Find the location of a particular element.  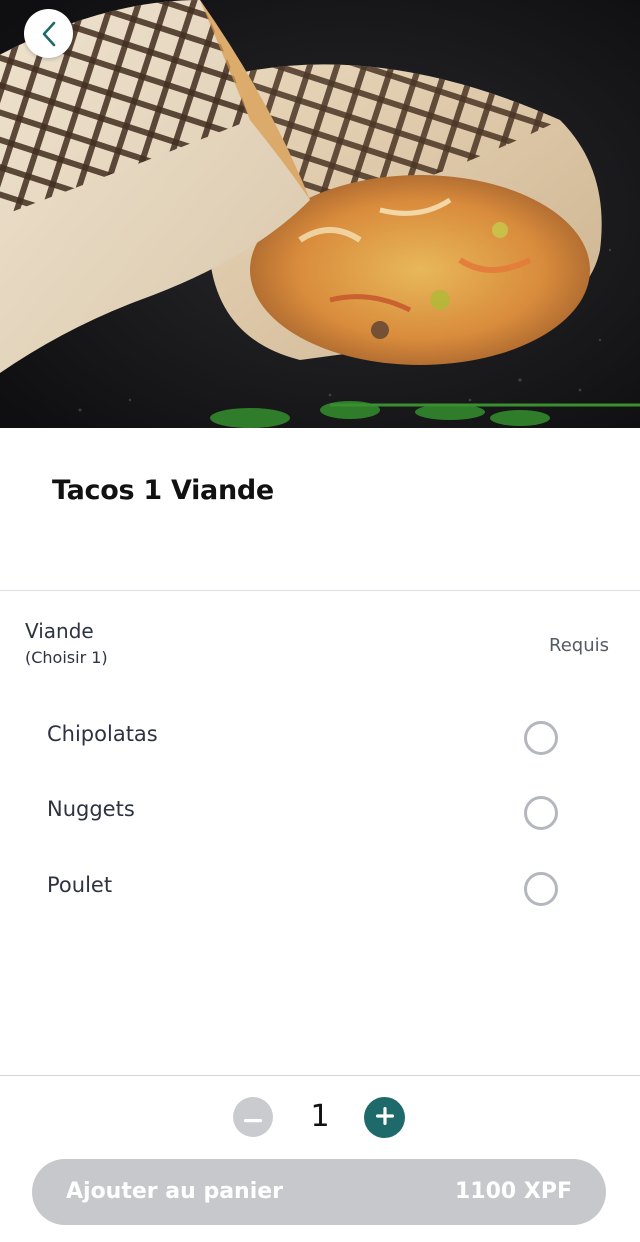

plus-icon is located at coordinates (385, 1118).